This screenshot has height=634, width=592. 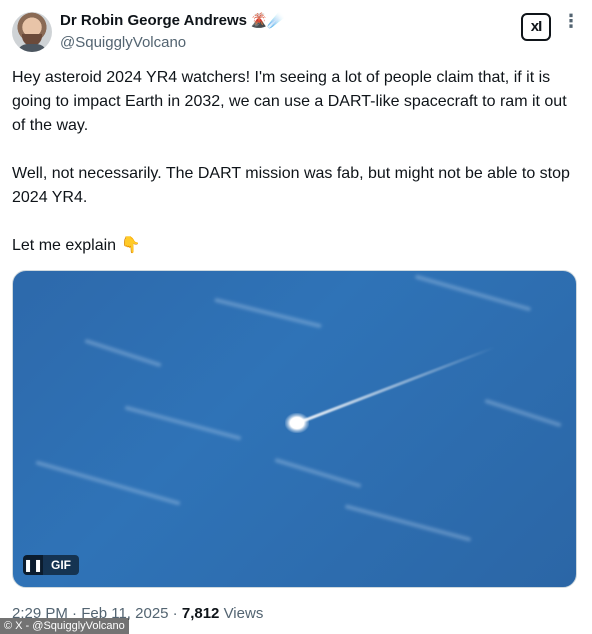 What do you see at coordinates (33, 565) in the screenshot?
I see `pause-icon: ❚❚` at bounding box center [33, 565].